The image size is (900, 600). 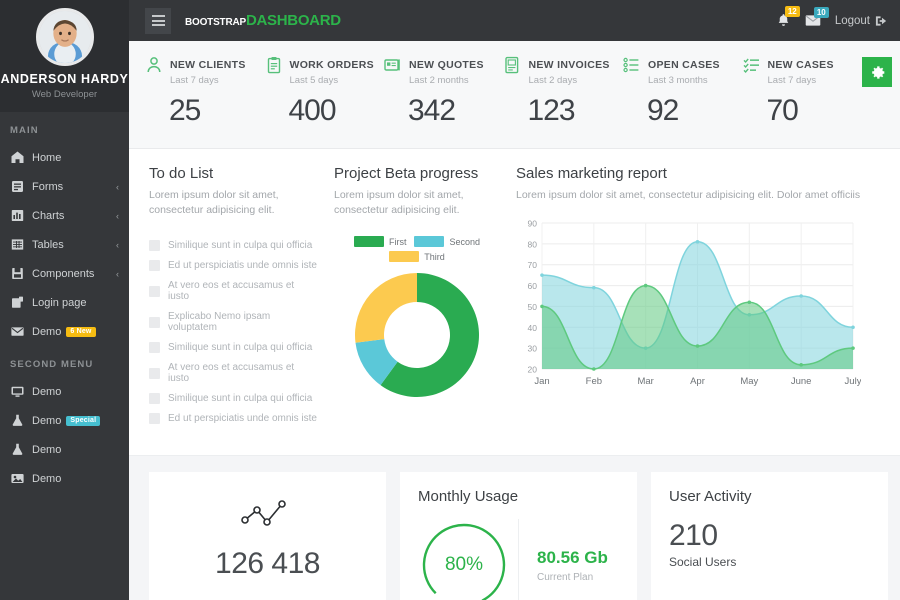 What do you see at coordinates (154, 65) in the screenshot?
I see `person-icon` at bounding box center [154, 65].